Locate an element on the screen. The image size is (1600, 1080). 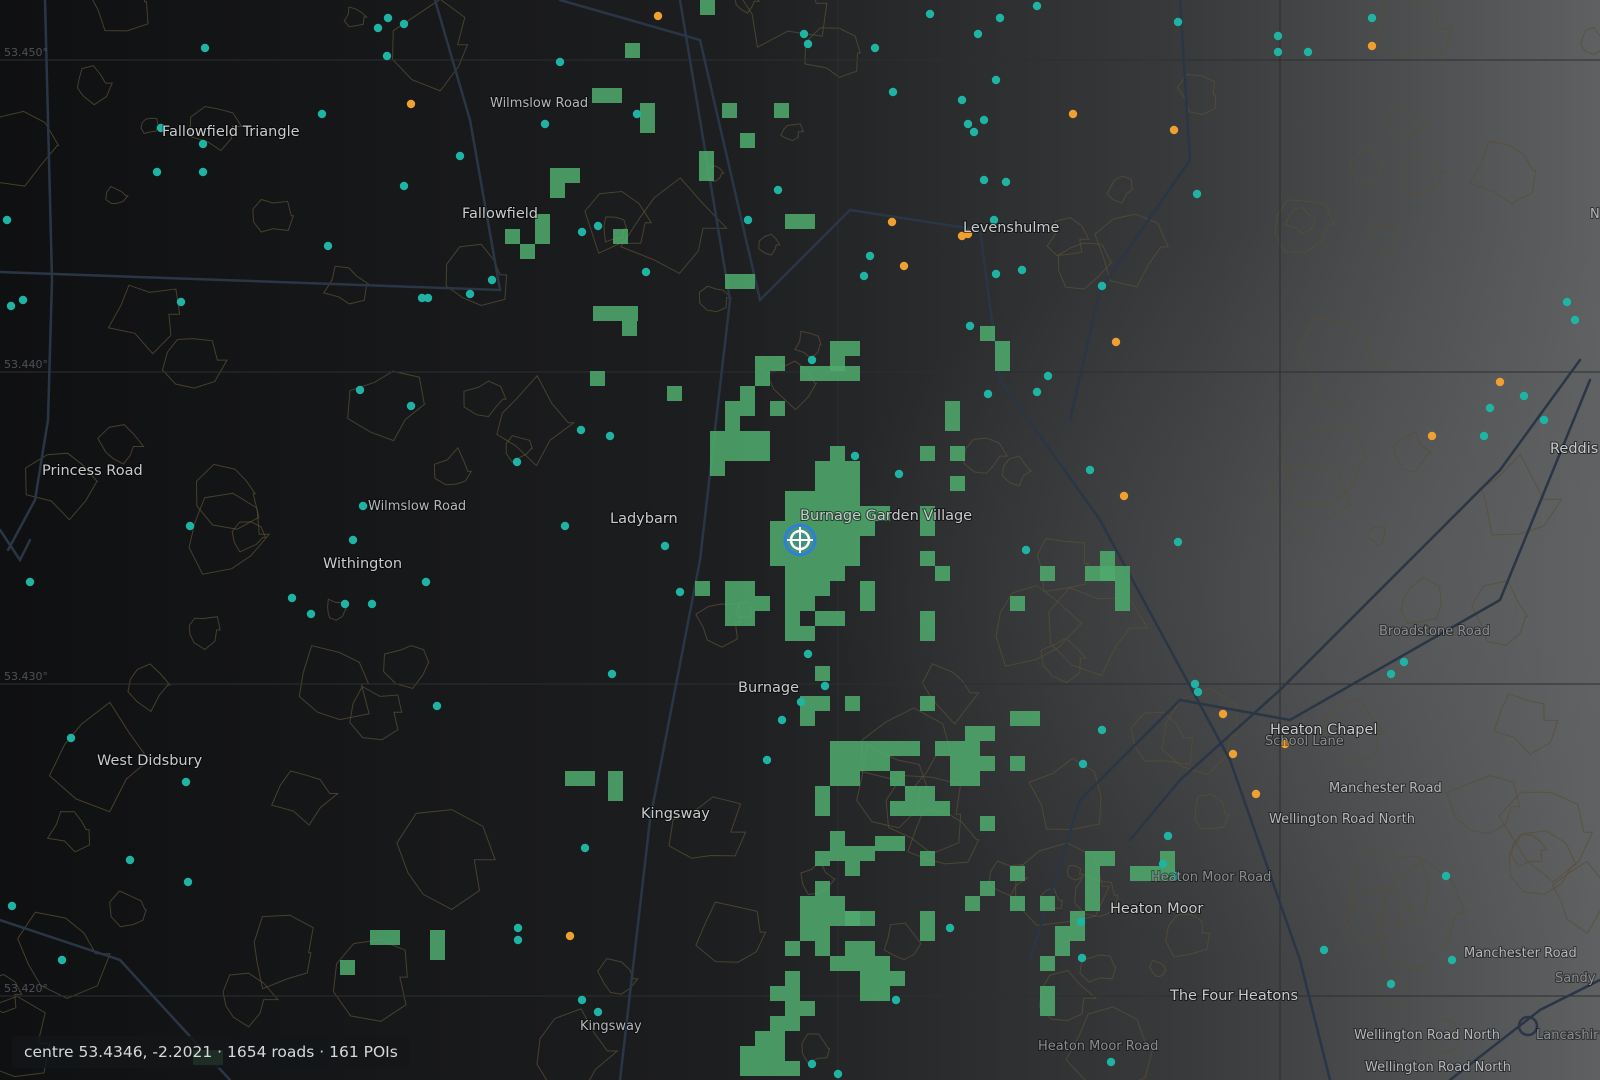
place-label: Princess Road is located at coordinates (92, 471).